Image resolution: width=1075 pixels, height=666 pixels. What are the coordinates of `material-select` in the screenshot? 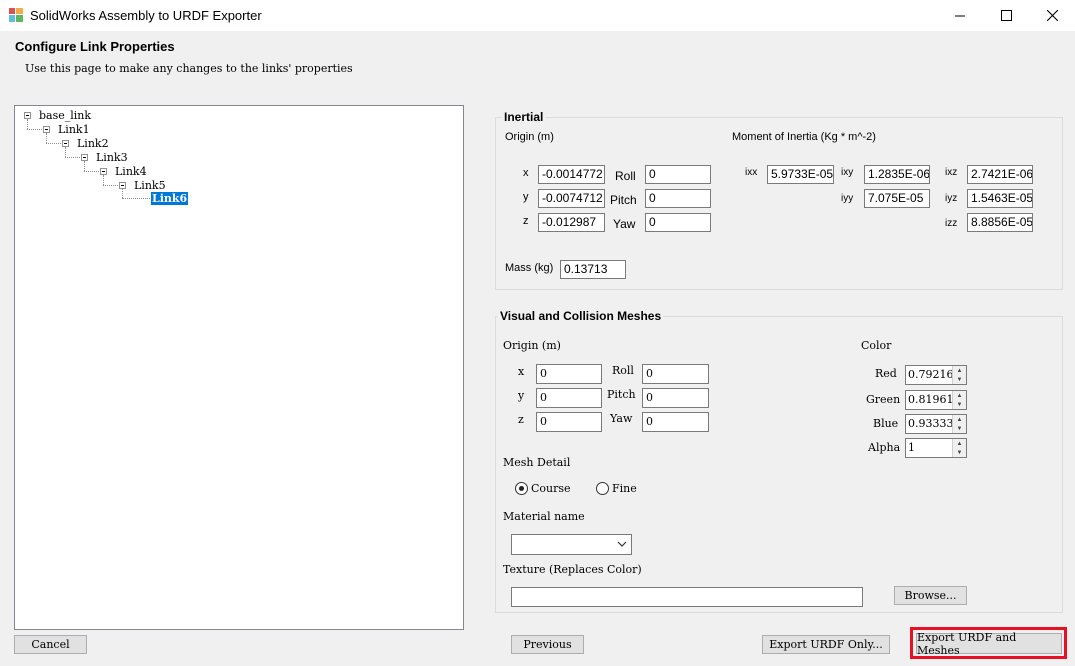 It's located at (571, 544).